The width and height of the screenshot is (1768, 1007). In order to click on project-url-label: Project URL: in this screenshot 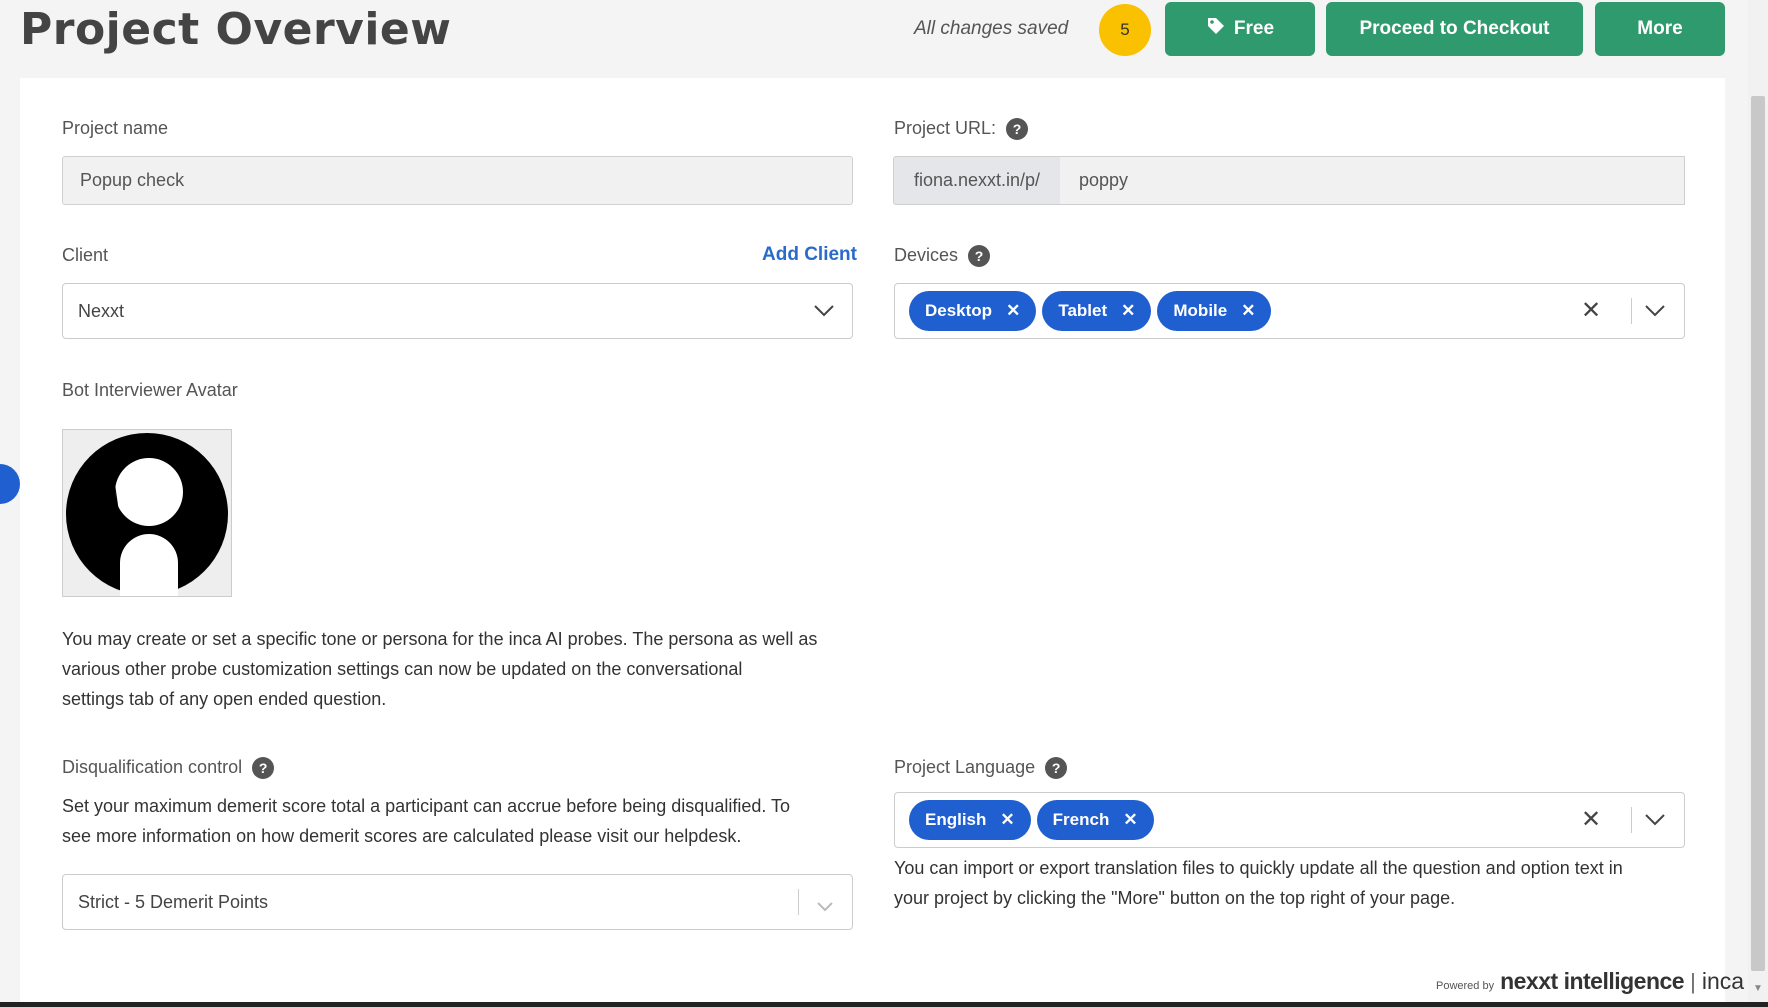, I will do `click(945, 128)`.